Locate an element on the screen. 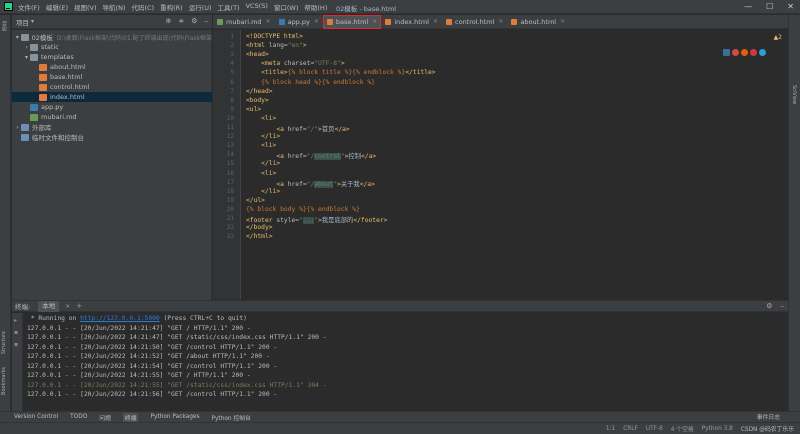  menu-item: VCS(S) is located at coordinates (257, 7).